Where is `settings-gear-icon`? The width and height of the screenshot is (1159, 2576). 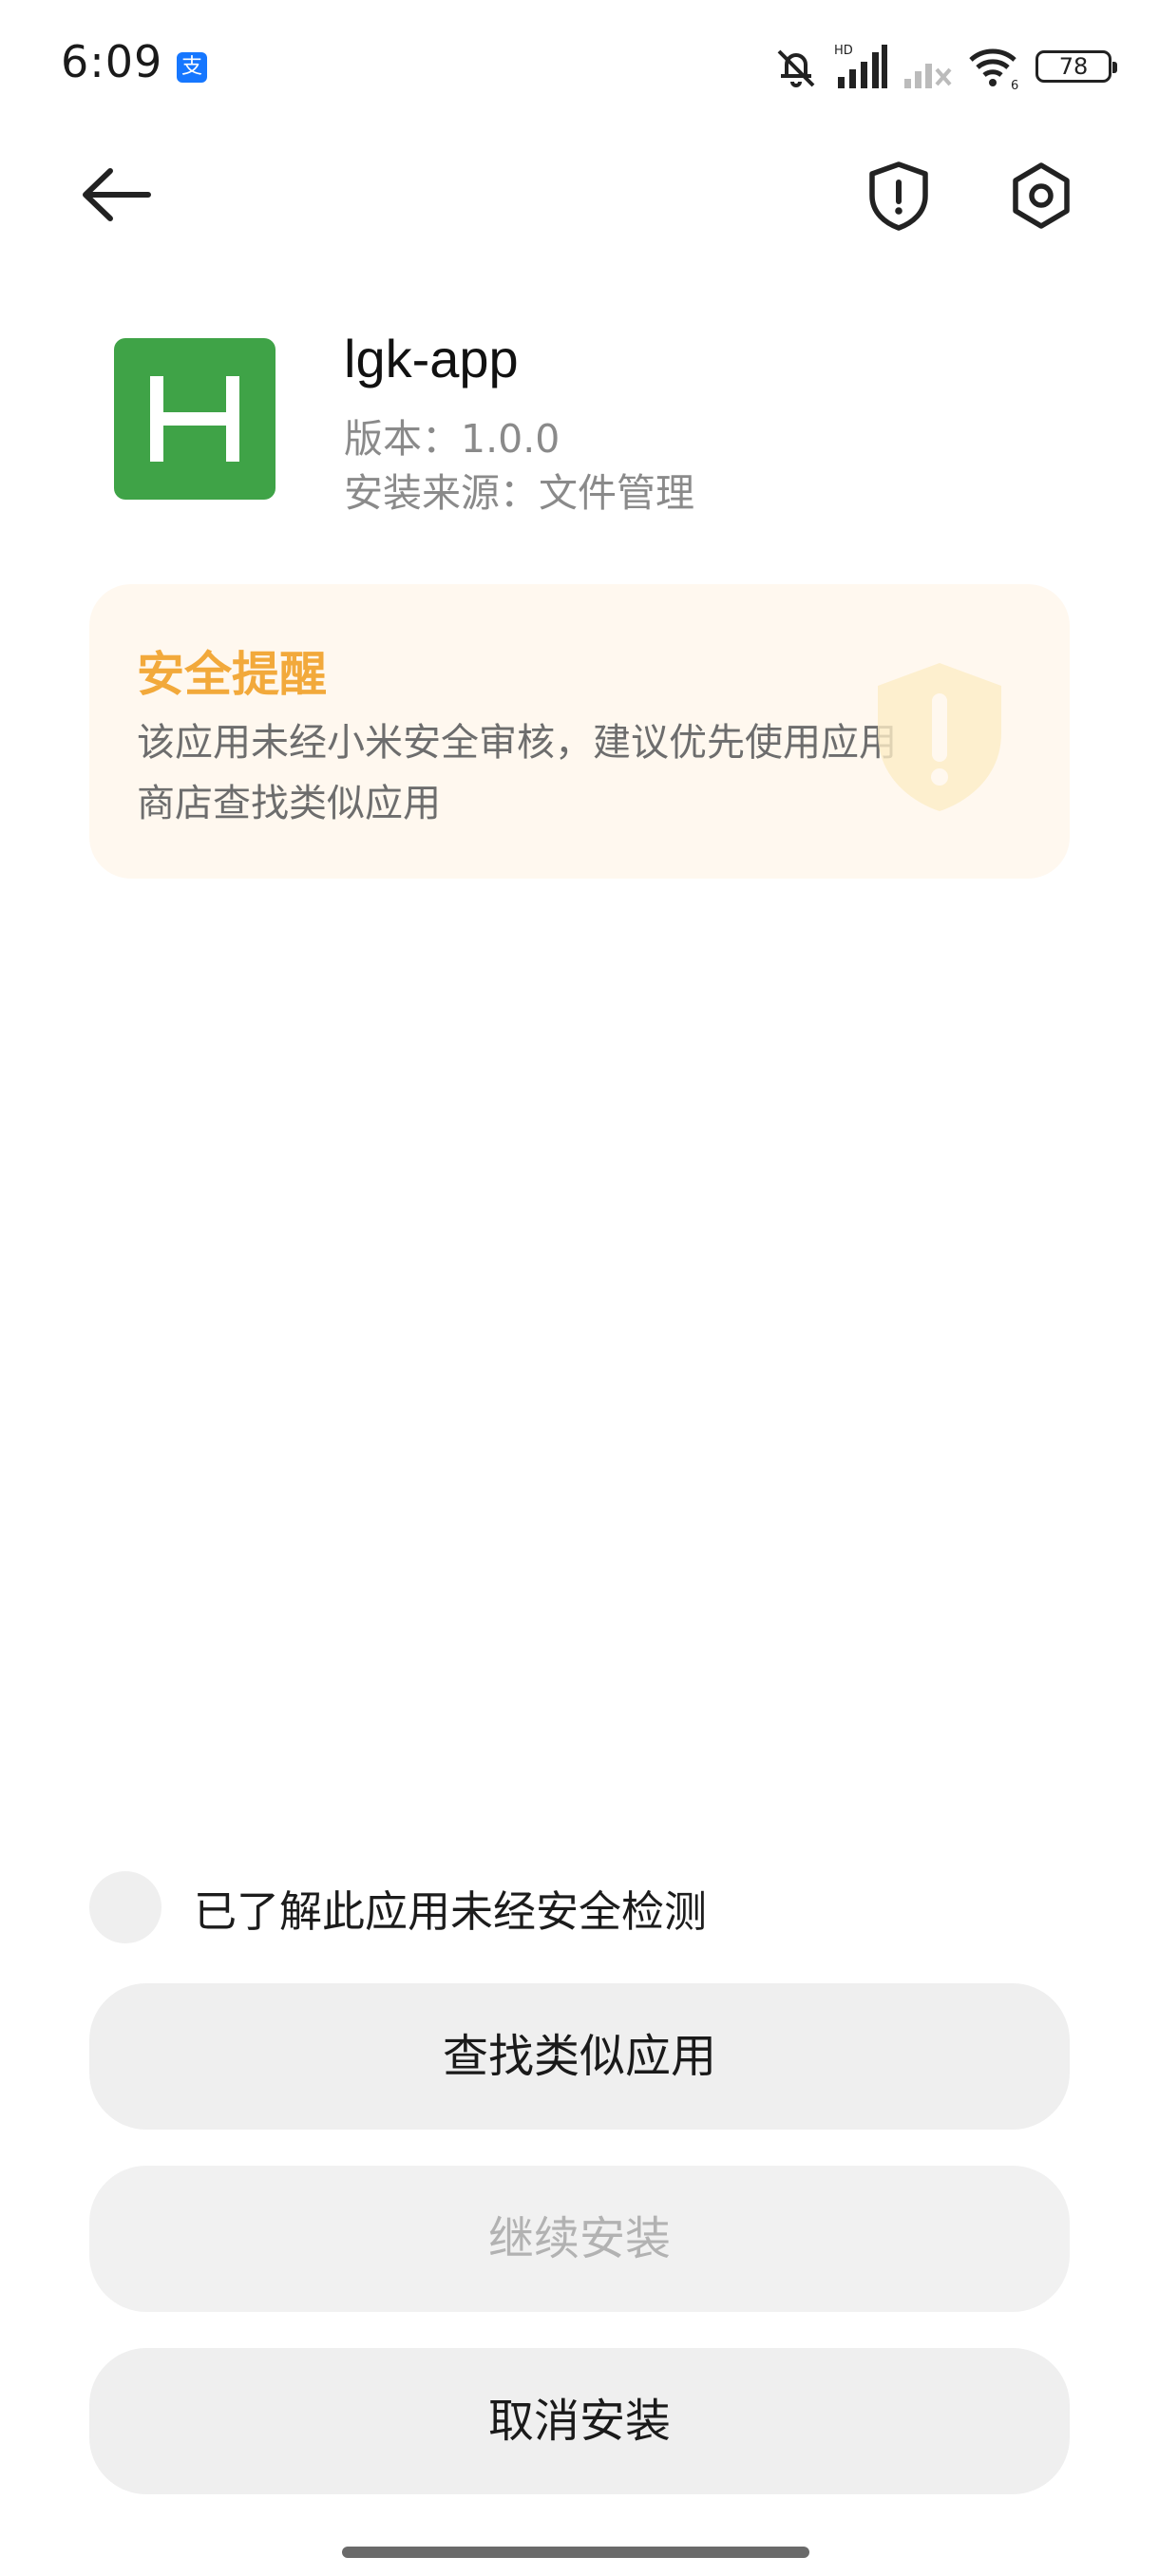
settings-gear-icon is located at coordinates (1041, 195).